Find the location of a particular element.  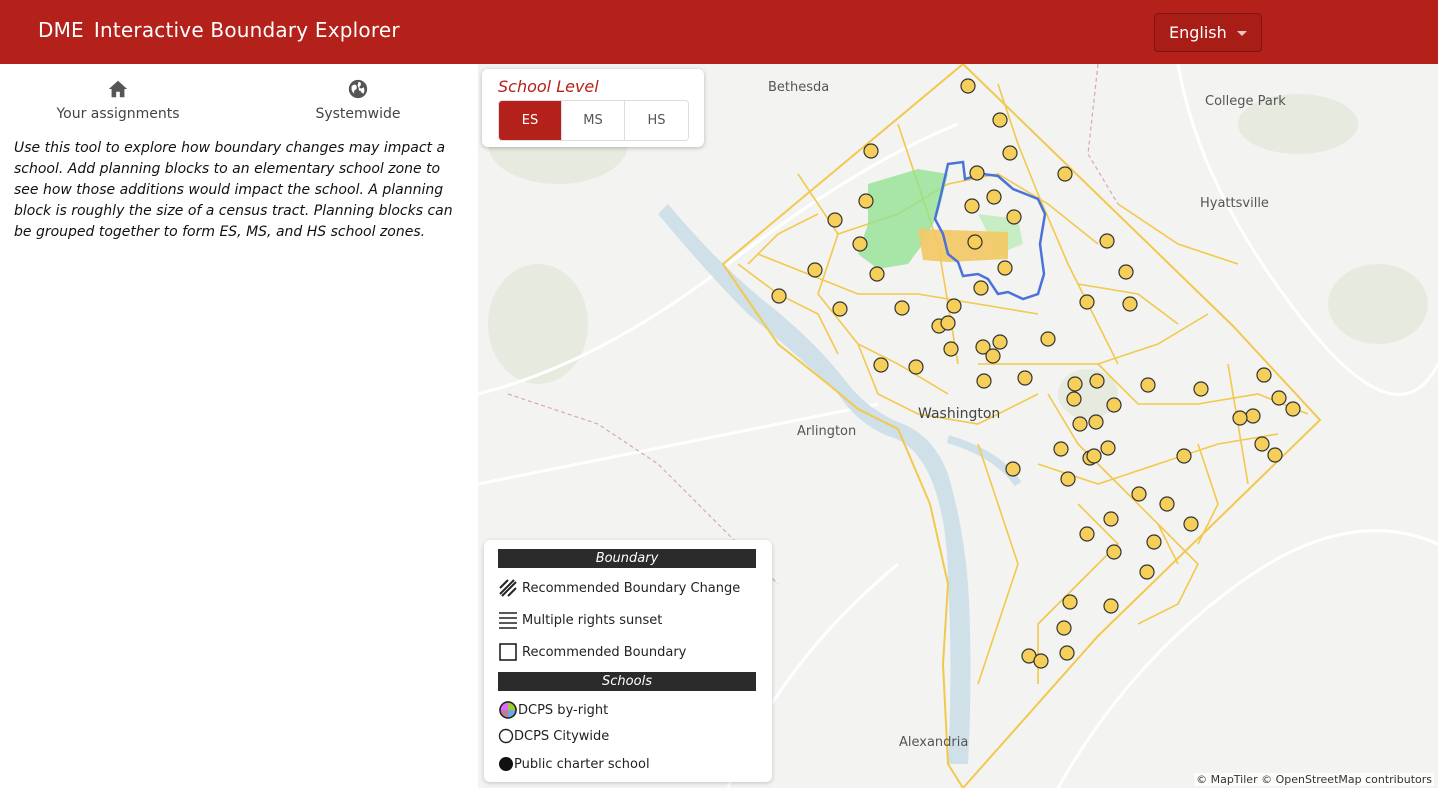

place-label-arlington: Arlington is located at coordinates (827, 431).